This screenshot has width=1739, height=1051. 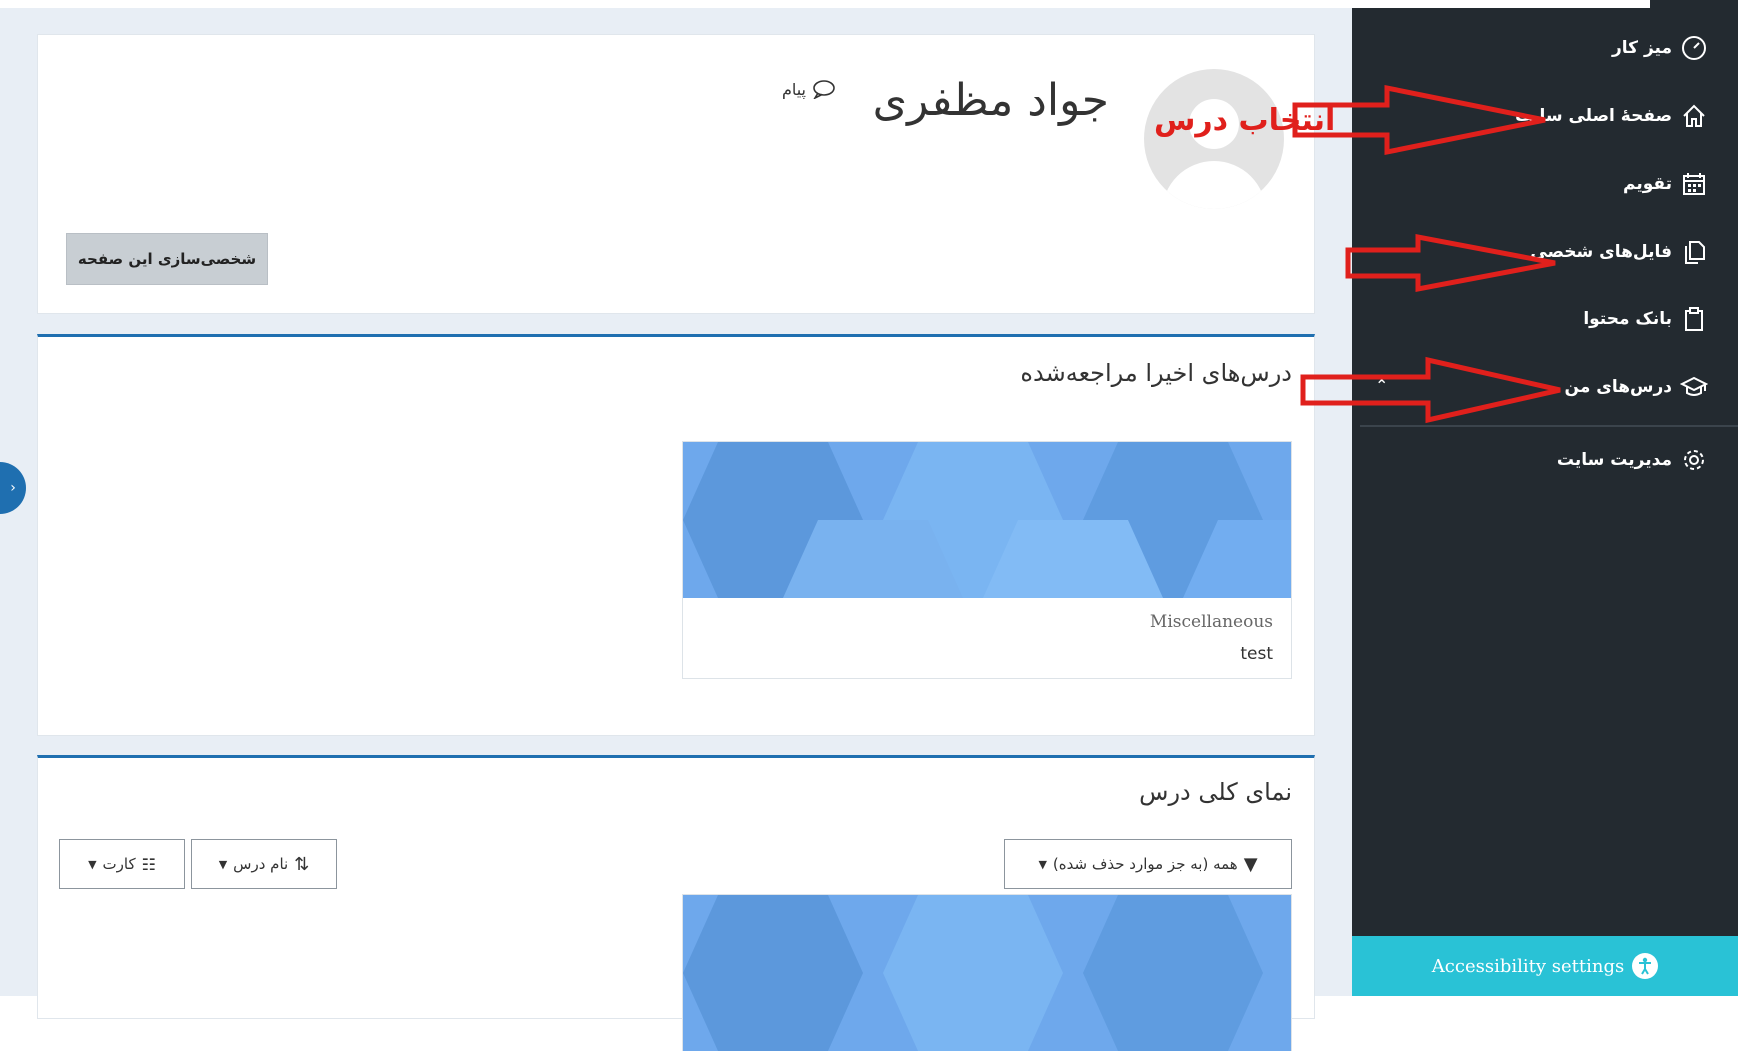 I want to click on accessibility-icon, so click(x=1645, y=966).